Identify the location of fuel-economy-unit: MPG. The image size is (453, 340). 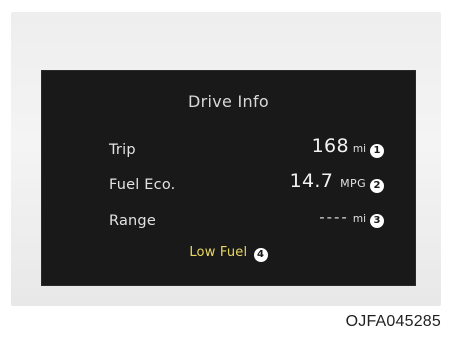
(353, 183).